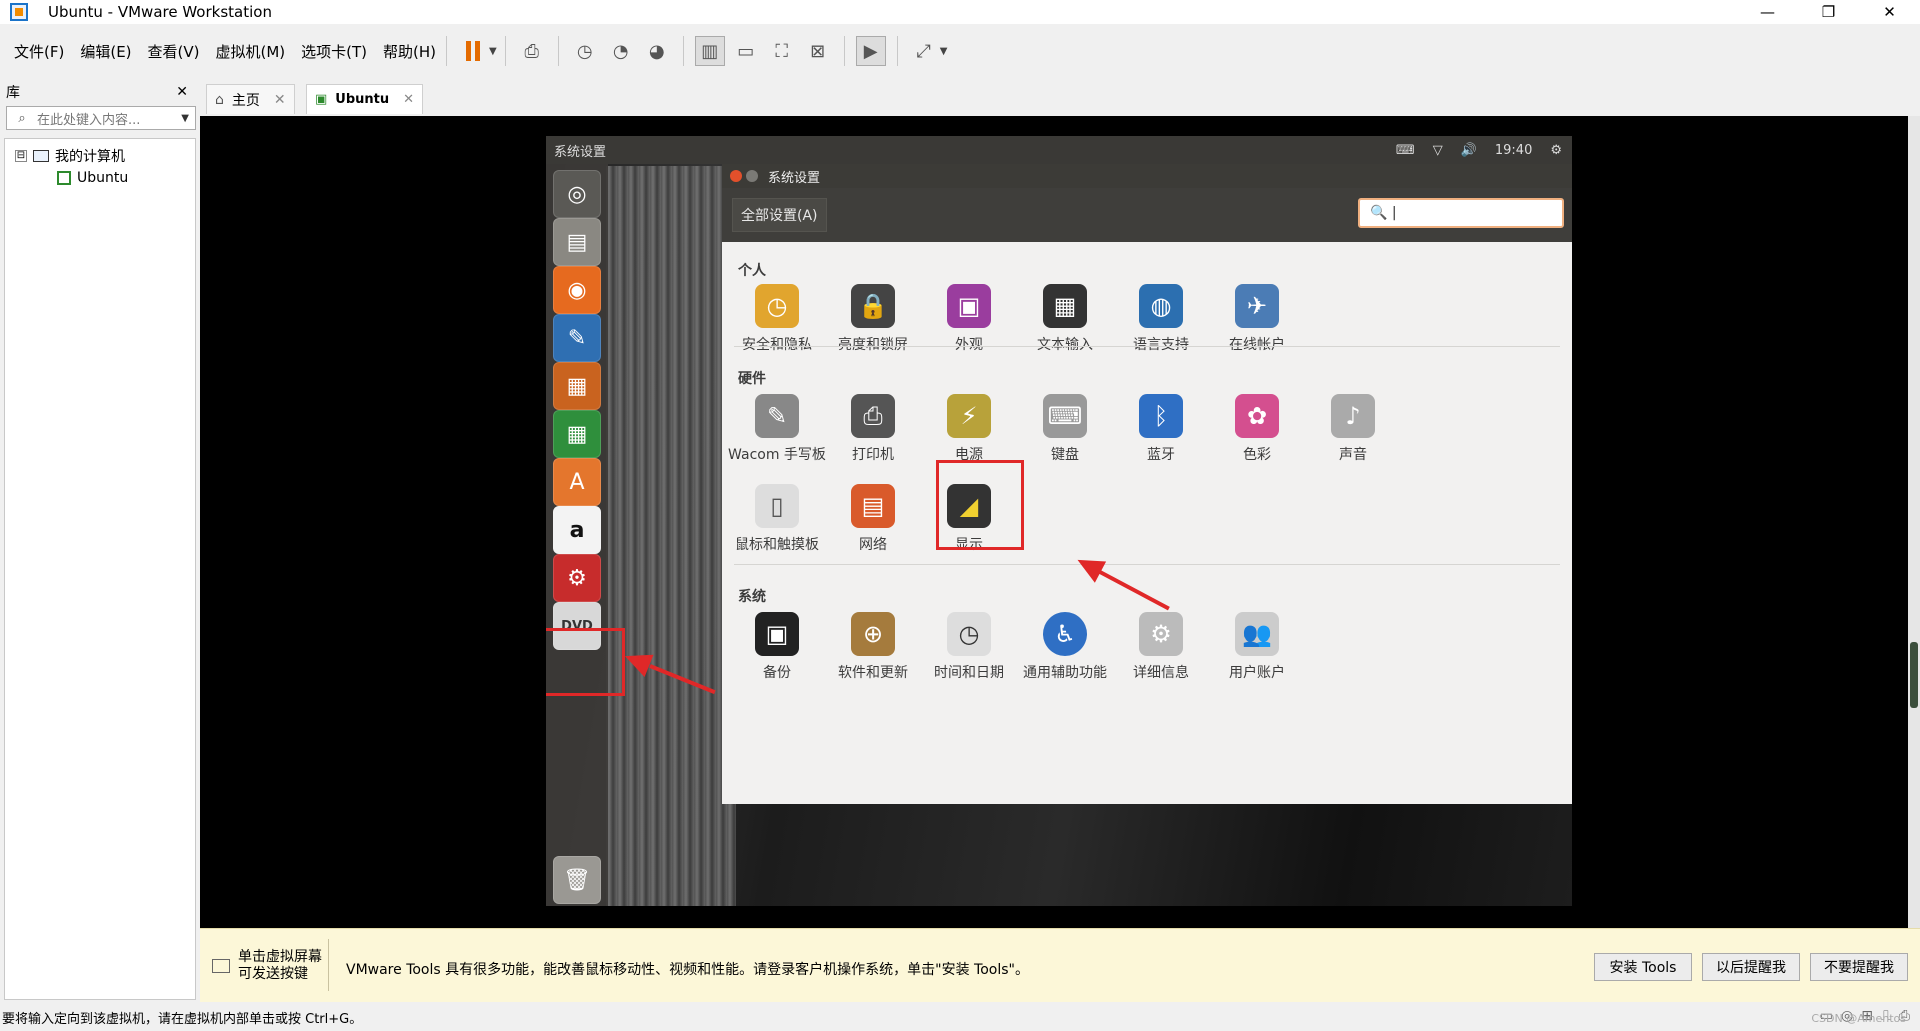 The height and width of the screenshot is (1031, 1920). I want to click on pause-button, so click(473, 51).